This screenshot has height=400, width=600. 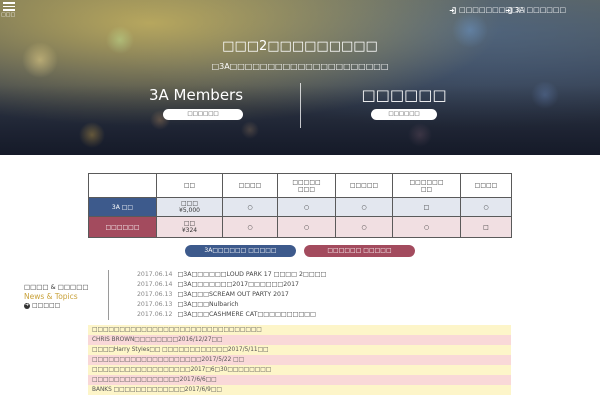 What do you see at coordinates (238, 284) in the screenshot?
I see `news-title: □3A□□□□□□□2017□□□□□□2017` at bounding box center [238, 284].